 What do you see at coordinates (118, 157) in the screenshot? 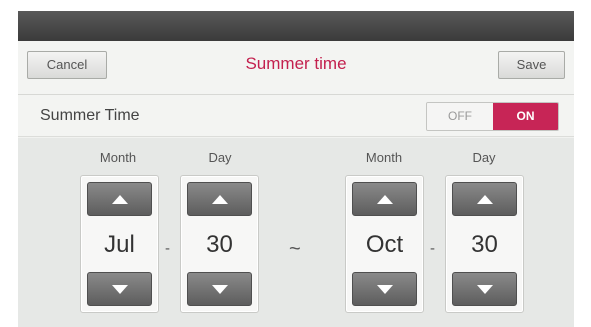
I see `start-month-label: Month` at bounding box center [118, 157].